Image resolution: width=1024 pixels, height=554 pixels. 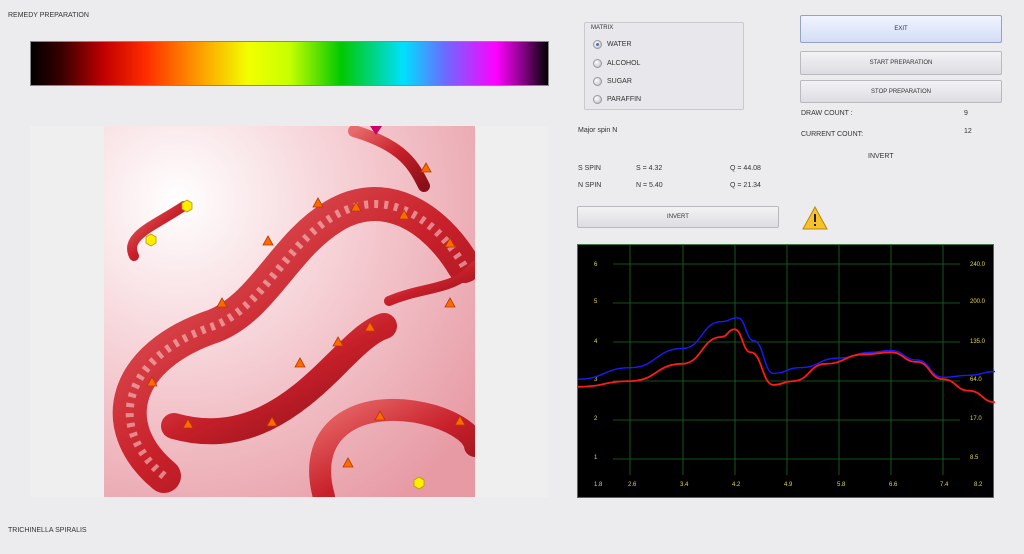 What do you see at coordinates (974, 458) in the screenshot?
I see `y-right-tick-label: 8.5` at bounding box center [974, 458].